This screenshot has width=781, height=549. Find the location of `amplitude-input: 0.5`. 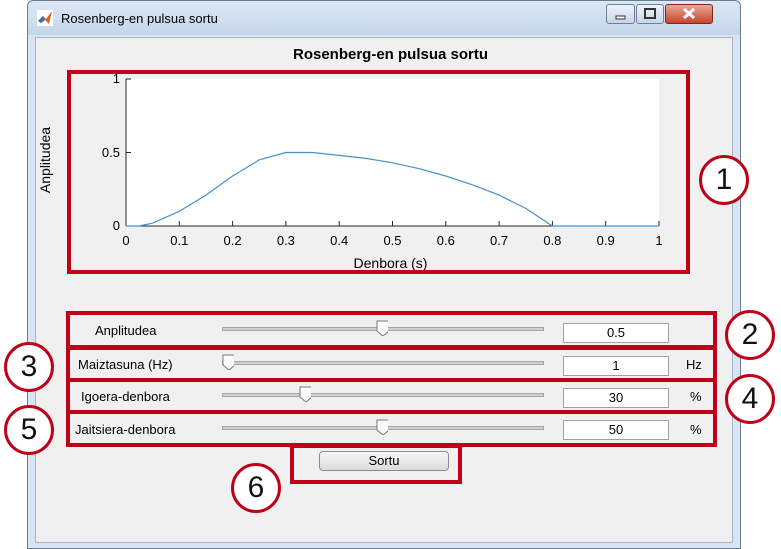

amplitude-input: 0.5 is located at coordinates (616, 333).